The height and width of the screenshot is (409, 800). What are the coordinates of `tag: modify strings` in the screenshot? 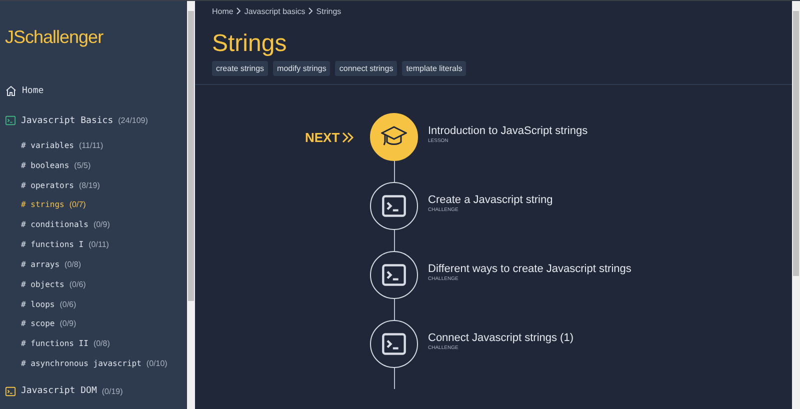 It's located at (301, 68).